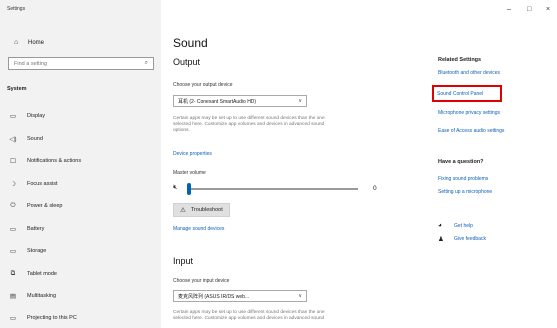 The image size is (557, 328). What do you see at coordinates (31, 63) in the screenshot?
I see `search-placeholder: Find a setting` at bounding box center [31, 63].